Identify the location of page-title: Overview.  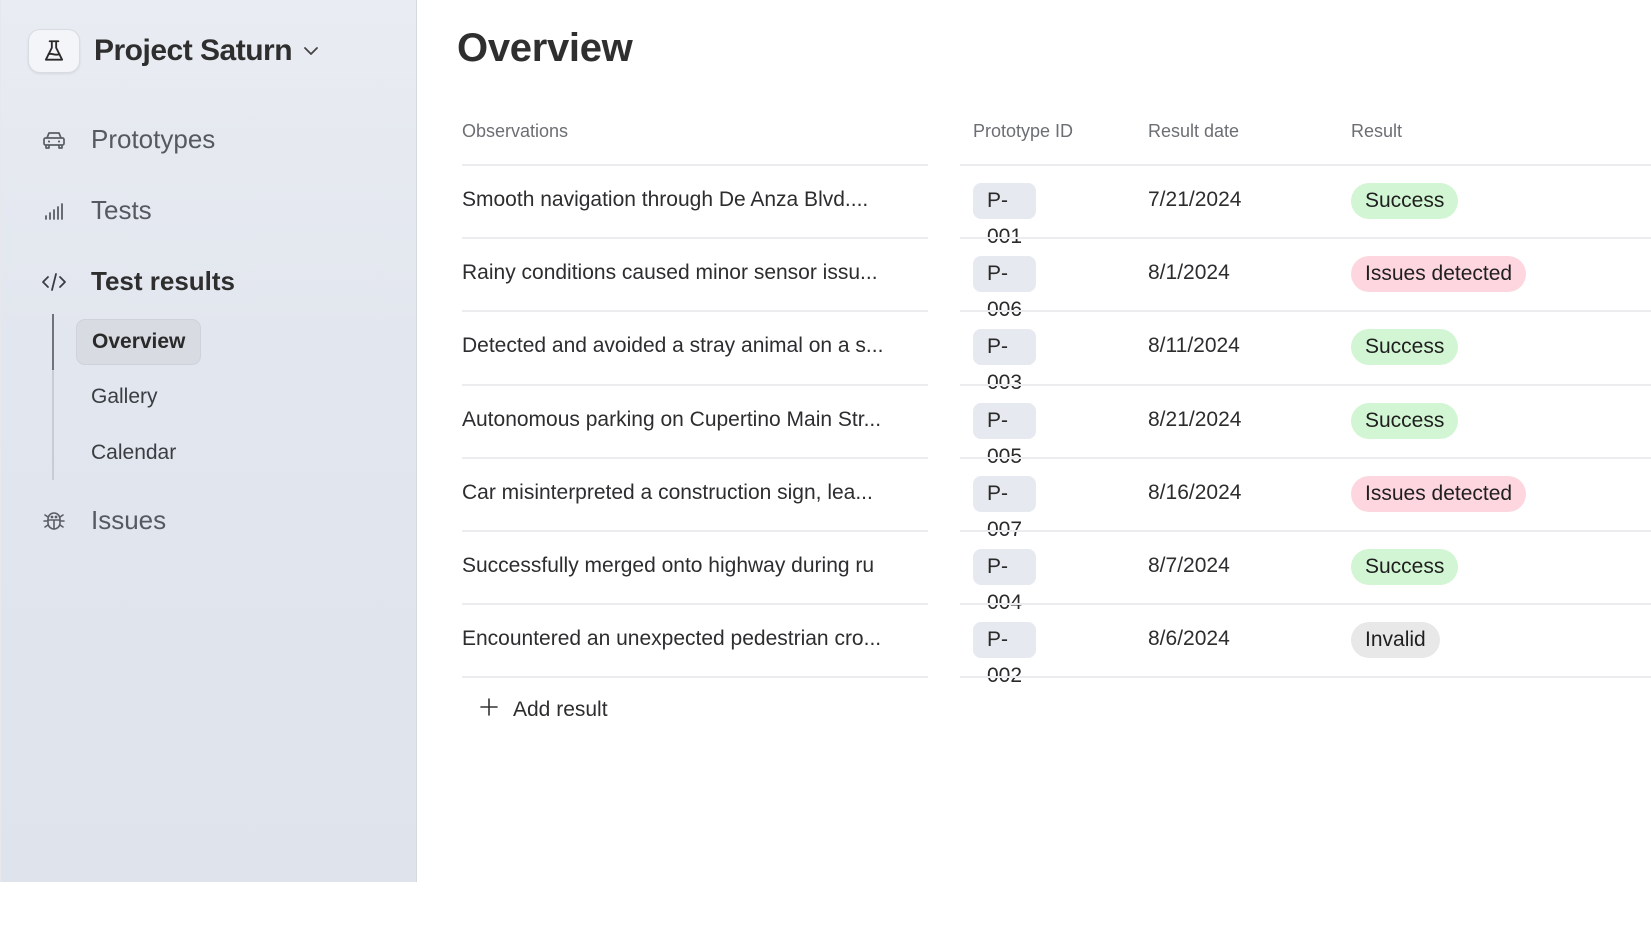
(545, 48).